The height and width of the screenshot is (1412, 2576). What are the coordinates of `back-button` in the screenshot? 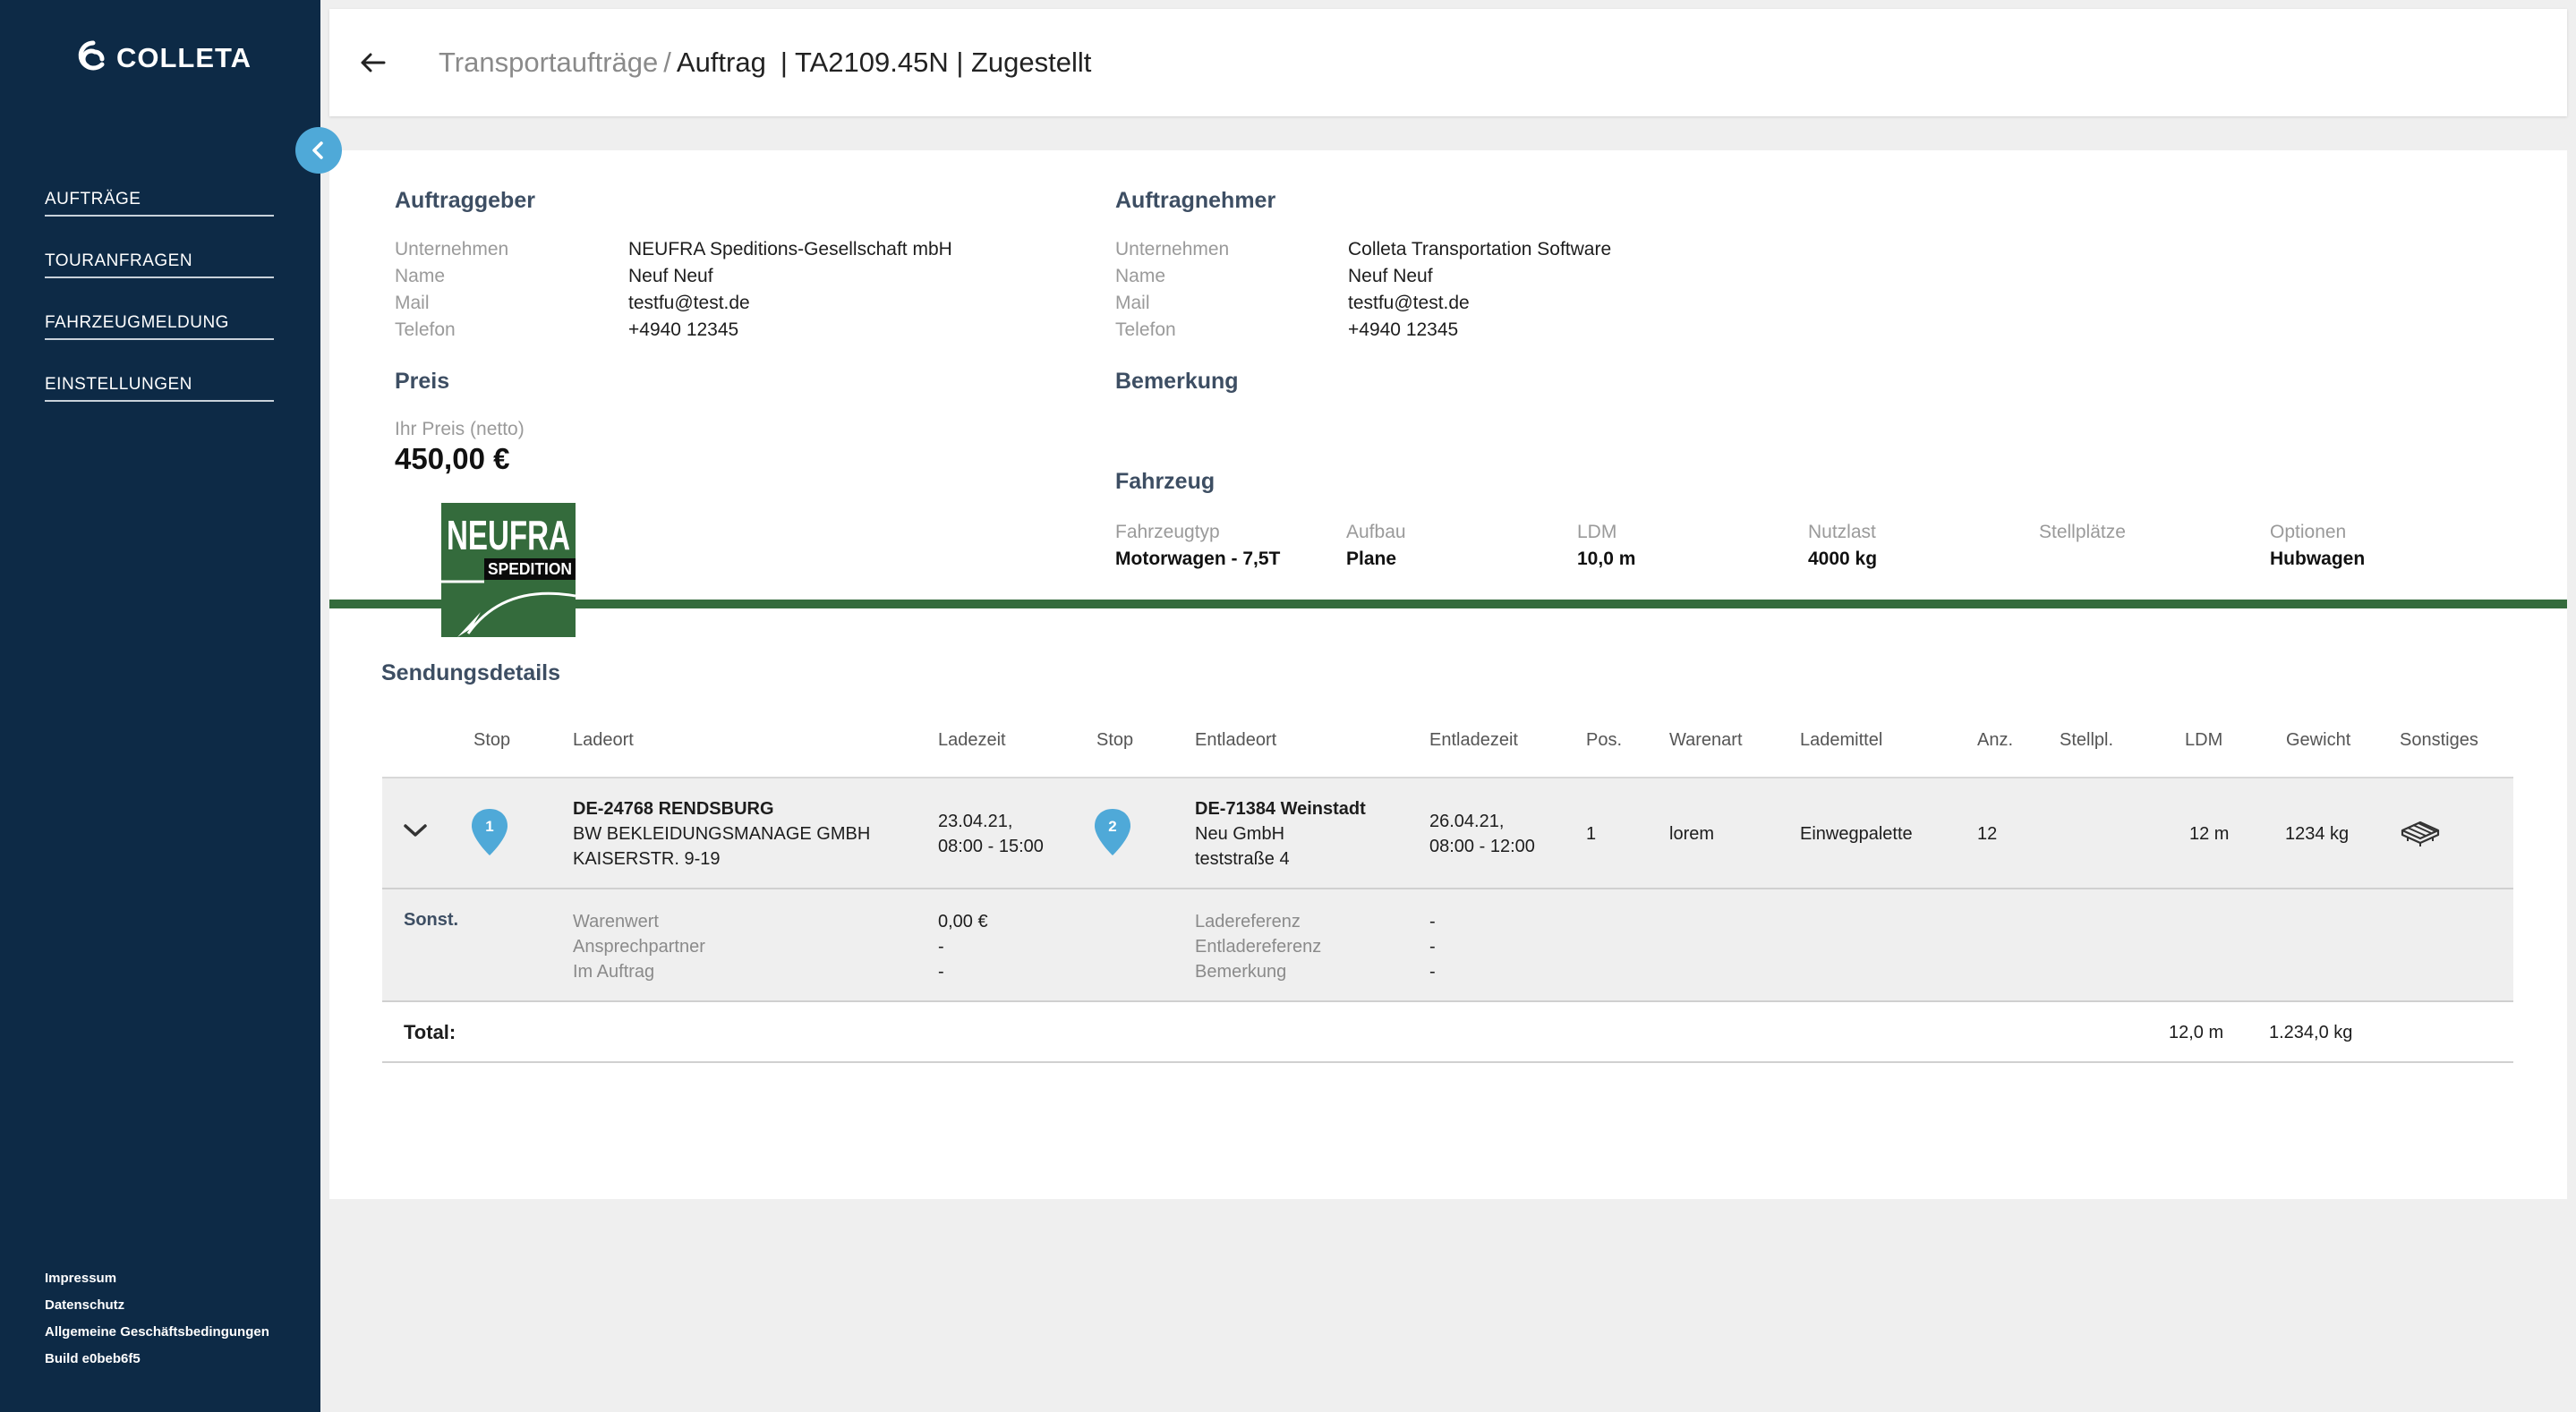 It's located at (372, 63).